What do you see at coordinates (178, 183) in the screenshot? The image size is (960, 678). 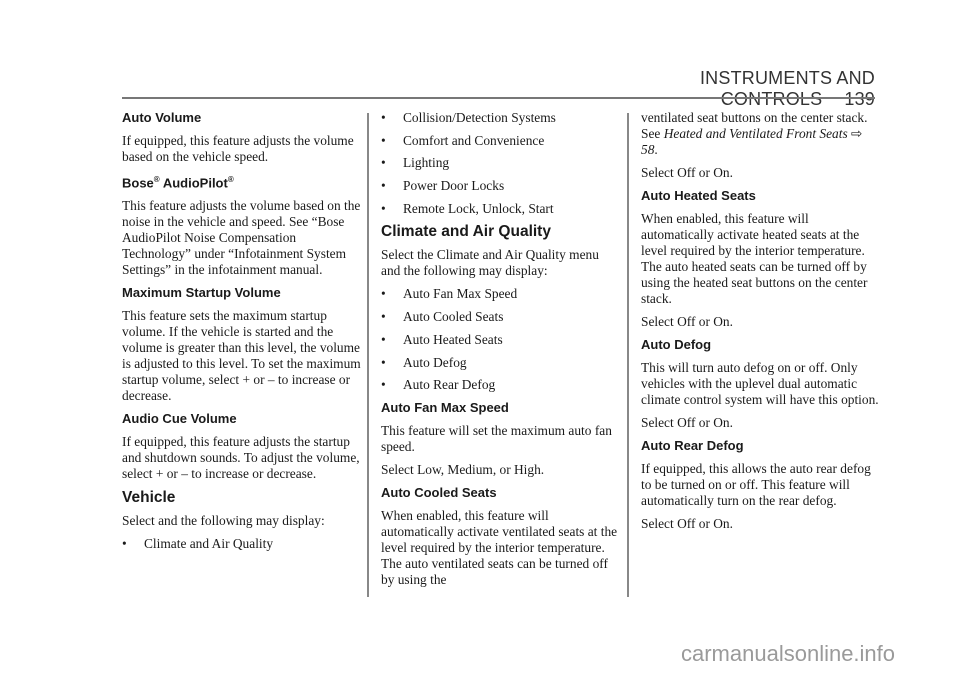 I see `heading-bose-audiopilot: Bose® AudioPilot®` at bounding box center [178, 183].